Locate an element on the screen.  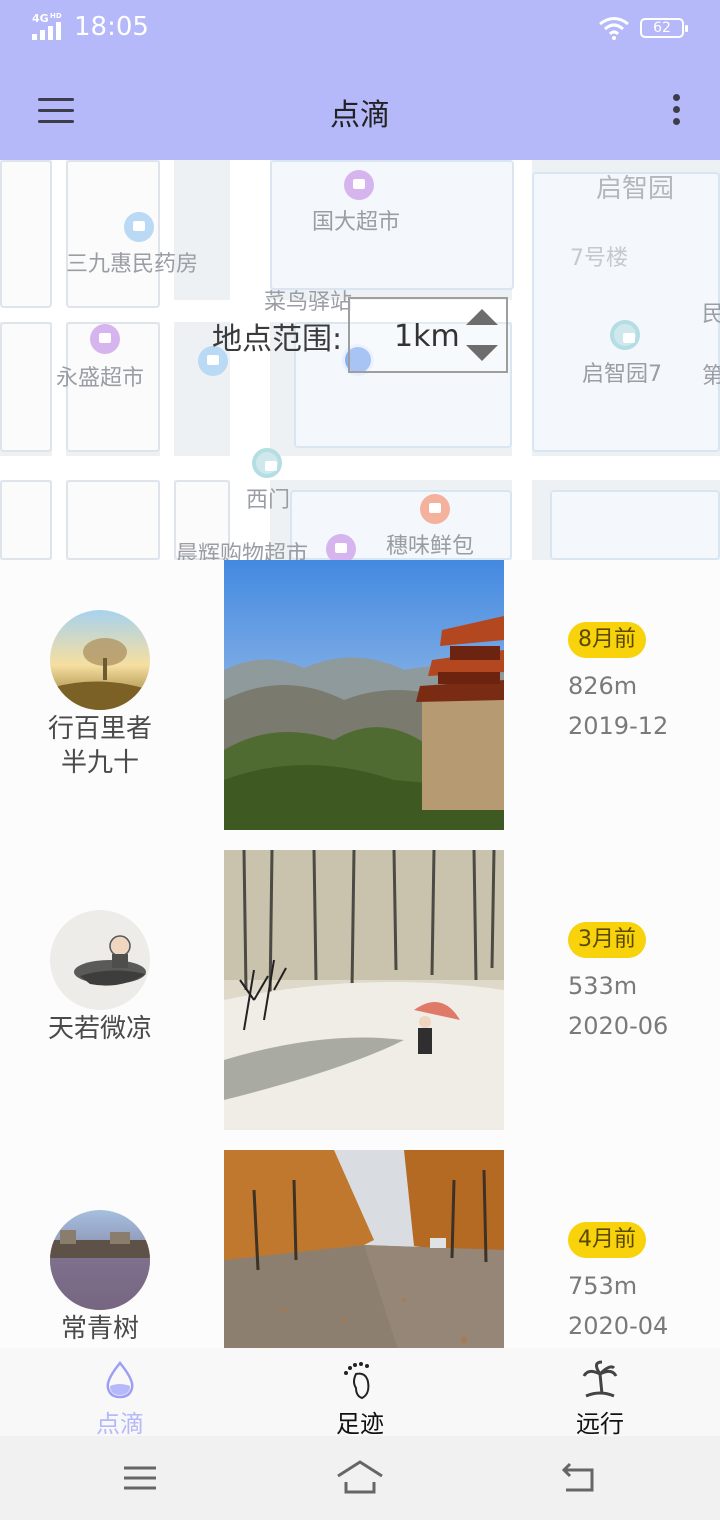
poi-label-yongsheng: 永盛超市 is located at coordinates (100, 376).